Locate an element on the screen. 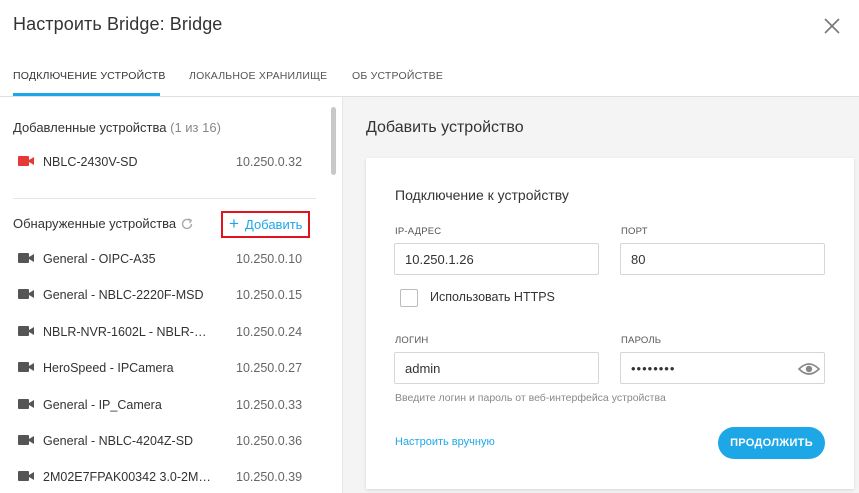 The width and height of the screenshot is (859, 493). add-discovered-button: + Добавить is located at coordinates (265, 224).